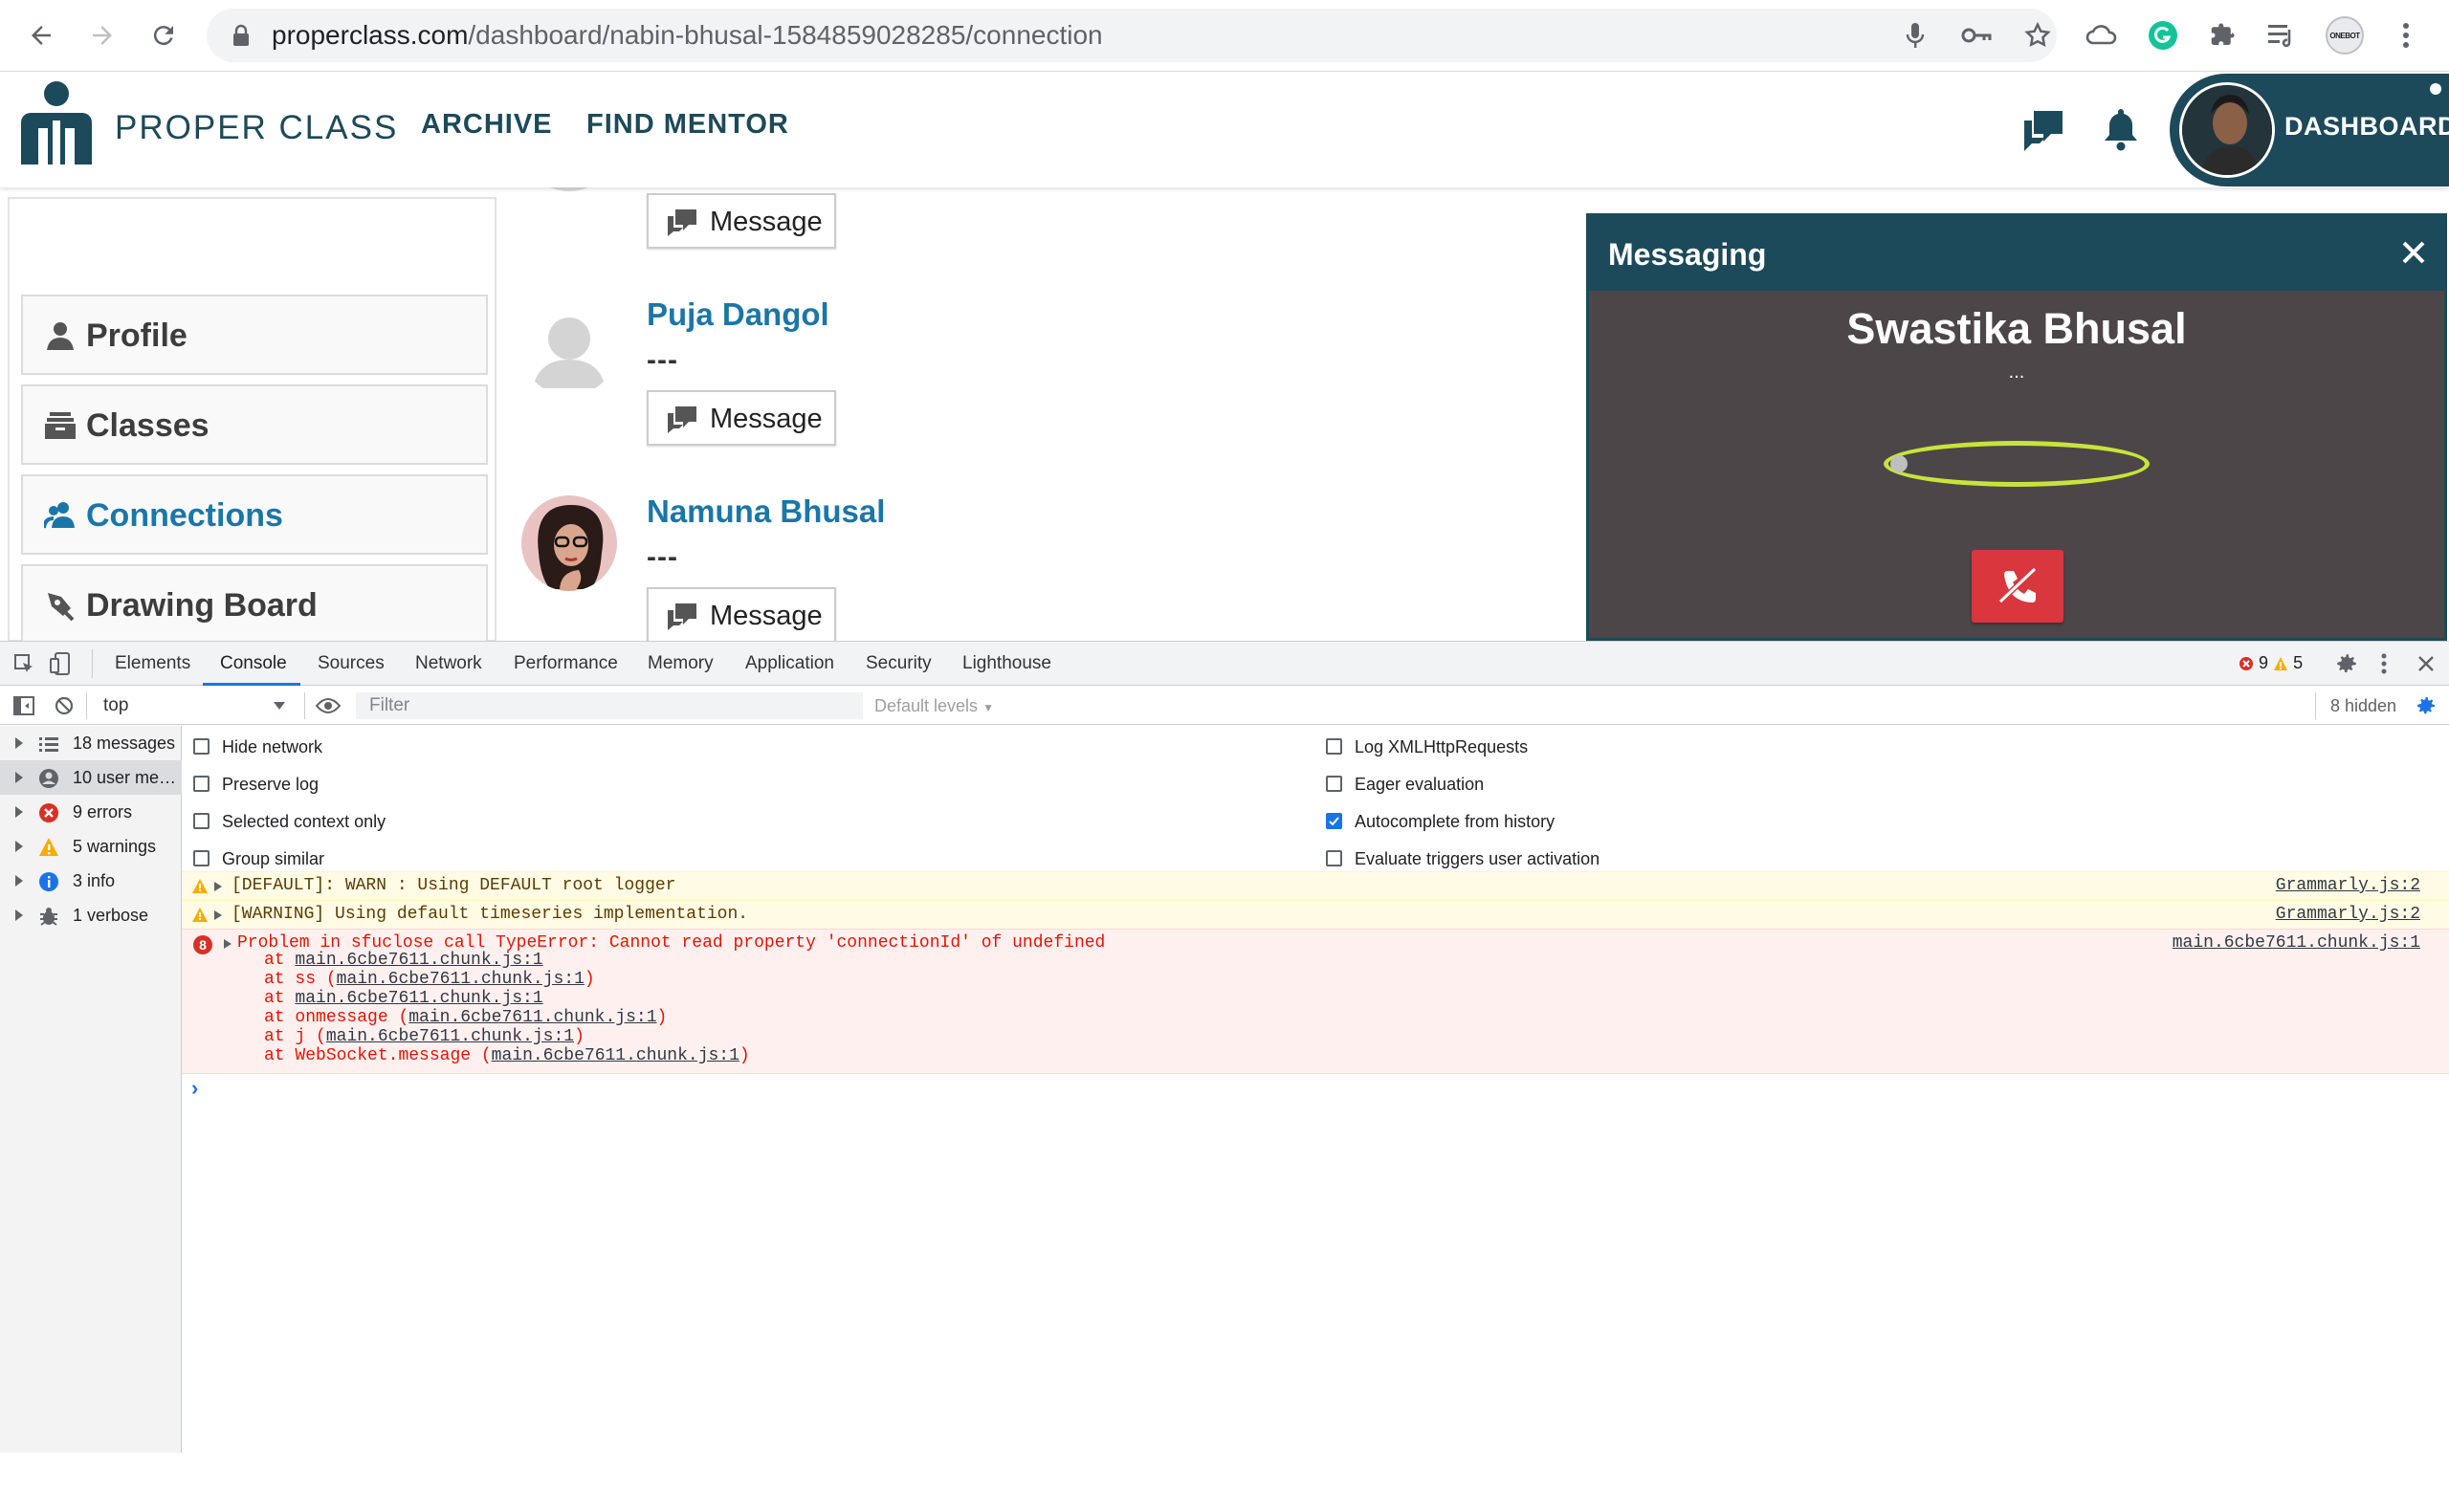 This screenshot has height=1512, width=2449. Describe the element at coordinates (24, 664) in the screenshot. I see `inspect-element-icon` at that location.